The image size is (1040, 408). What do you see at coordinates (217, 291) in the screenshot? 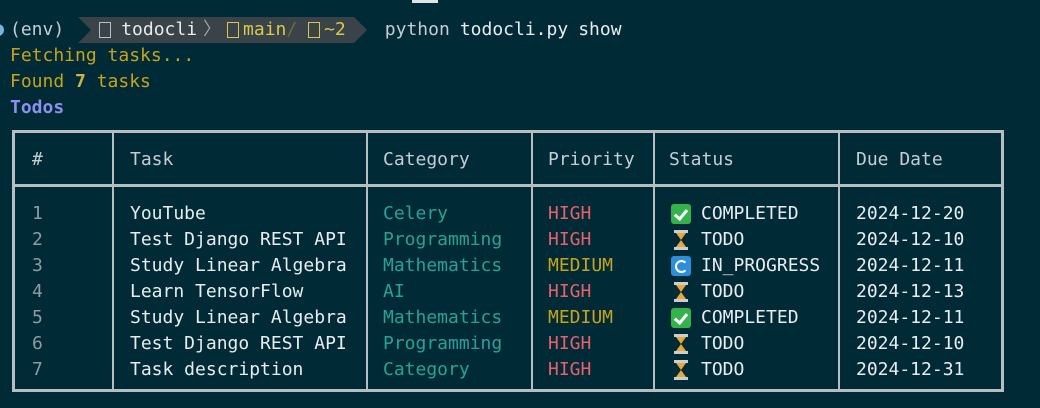
I see `task-name: Learn TensorFlow` at bounding box center [217, 291].